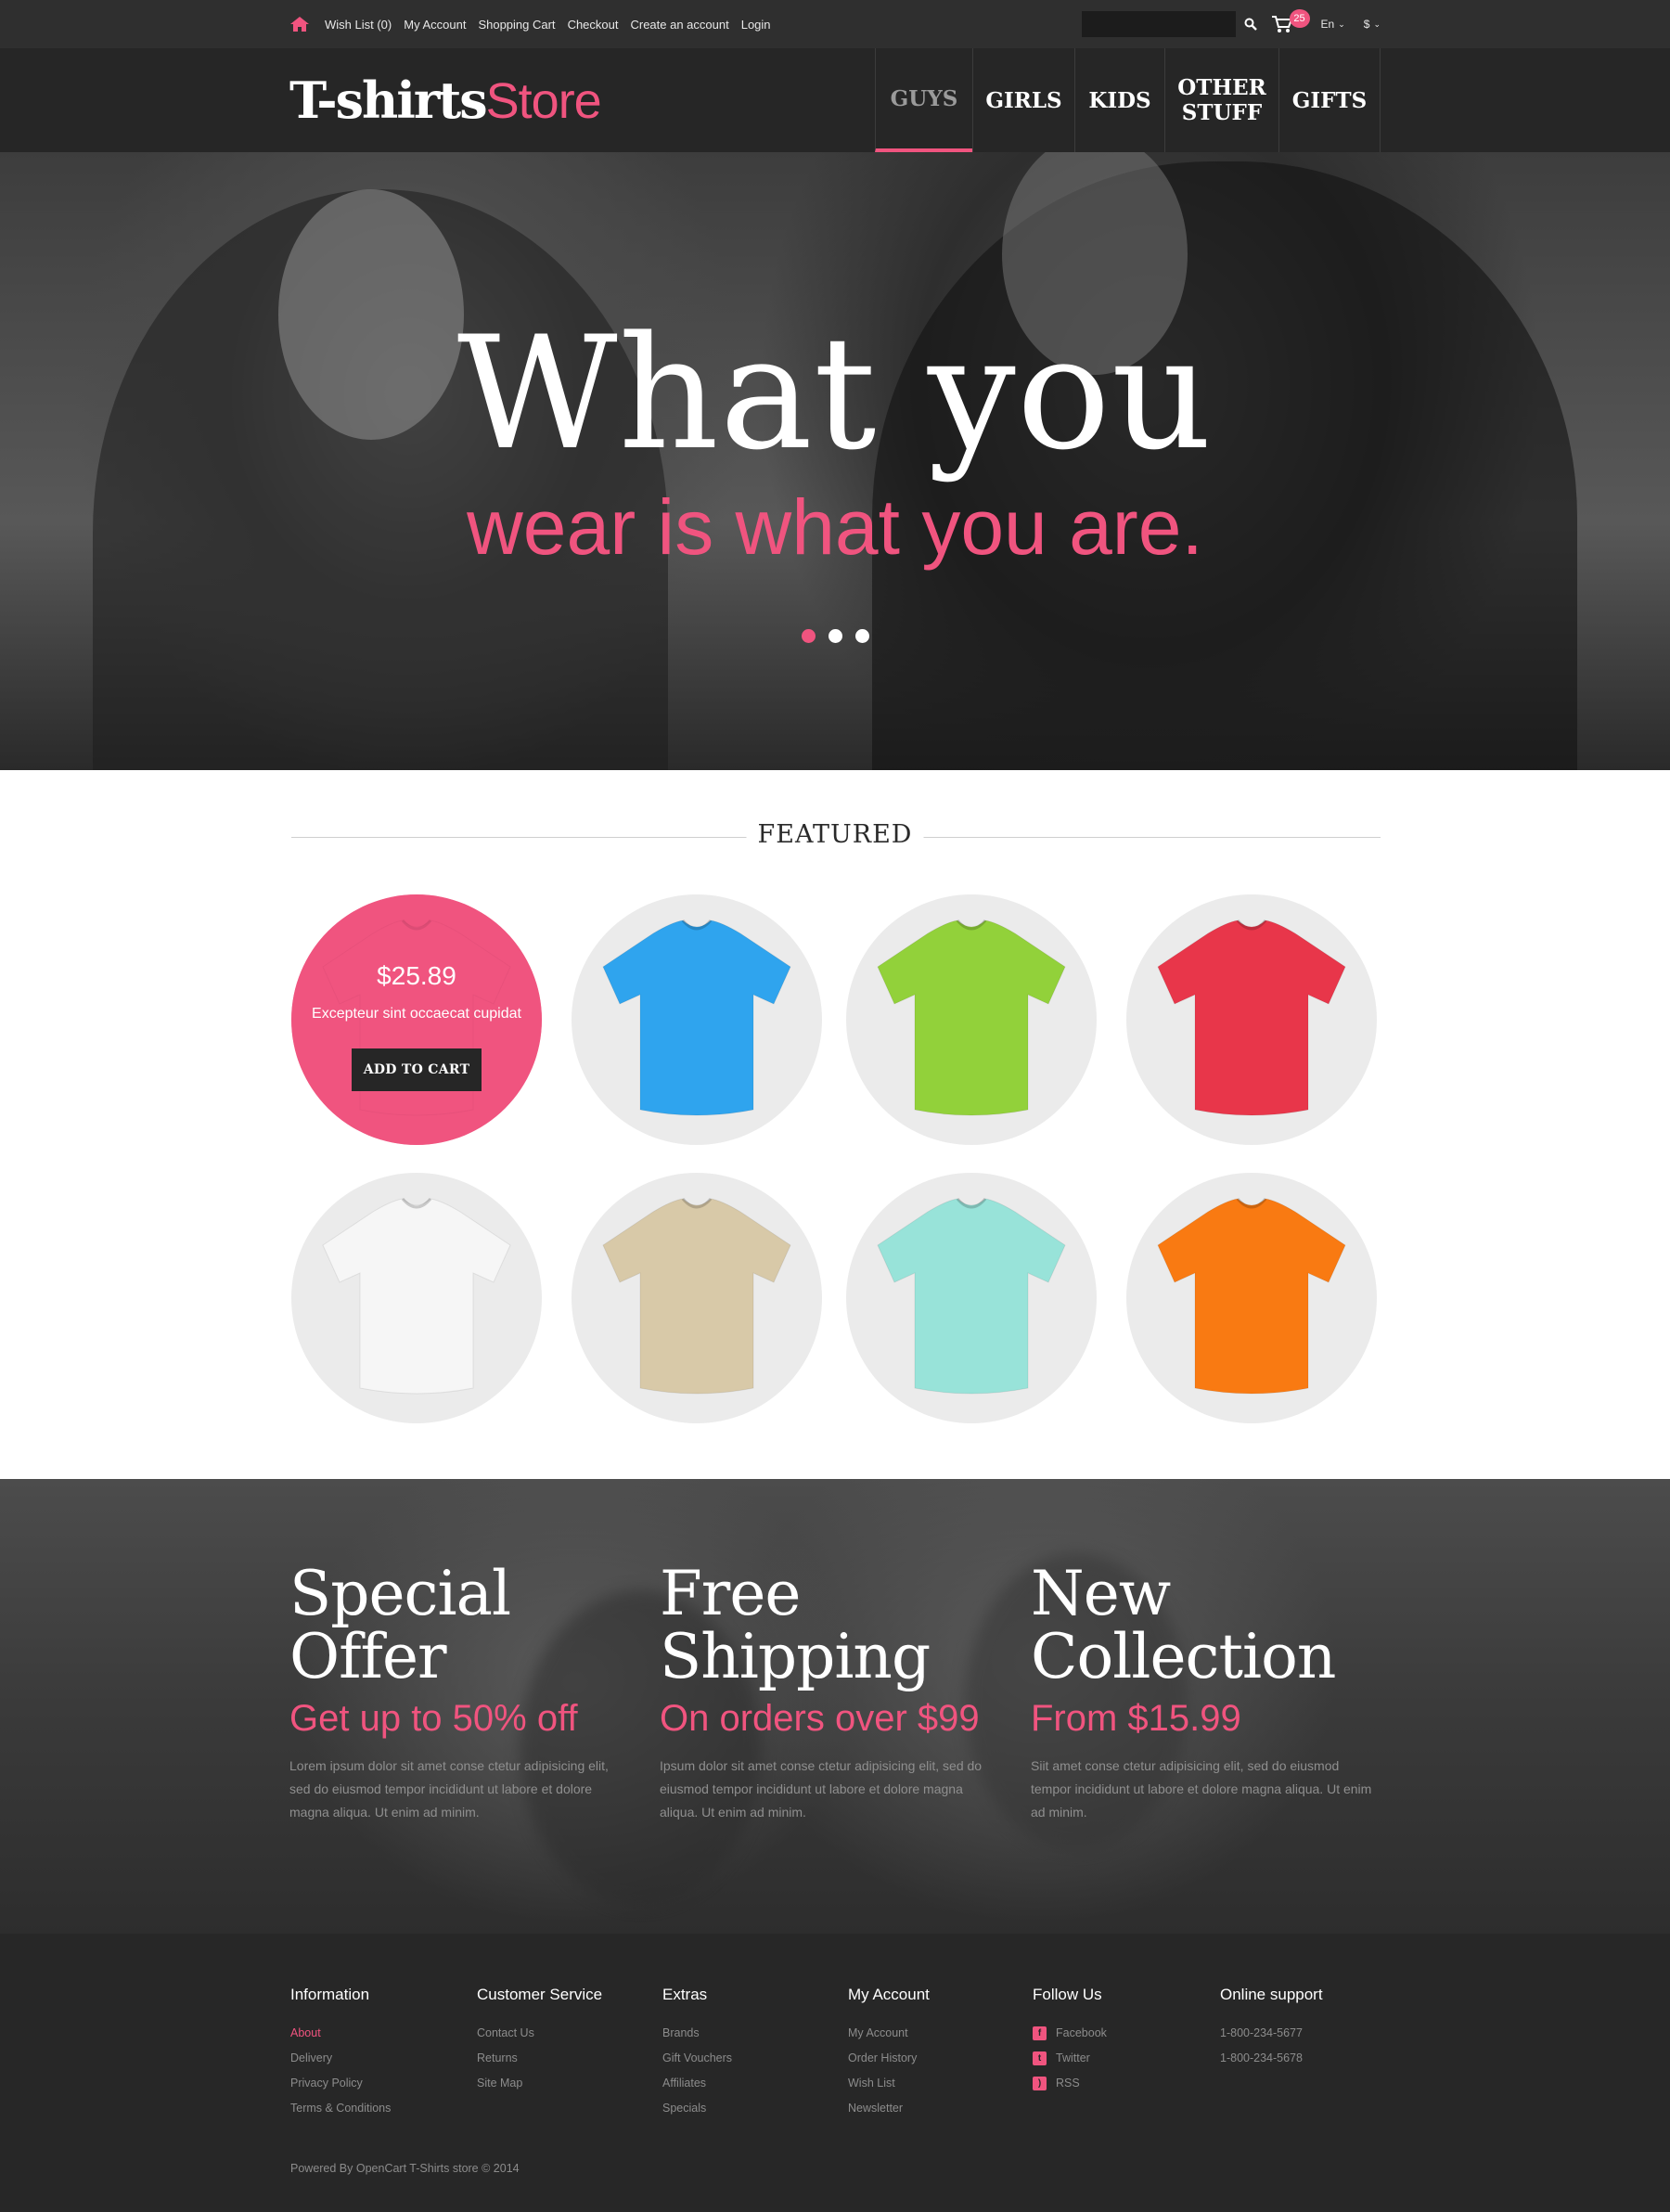 This screenshot has height=2212, width=1670. What do you see at coordinates (697, 2083) in the screenshot?
I see `footer-link-affiliates: Affiliates` at bounding box center [697, 2083].